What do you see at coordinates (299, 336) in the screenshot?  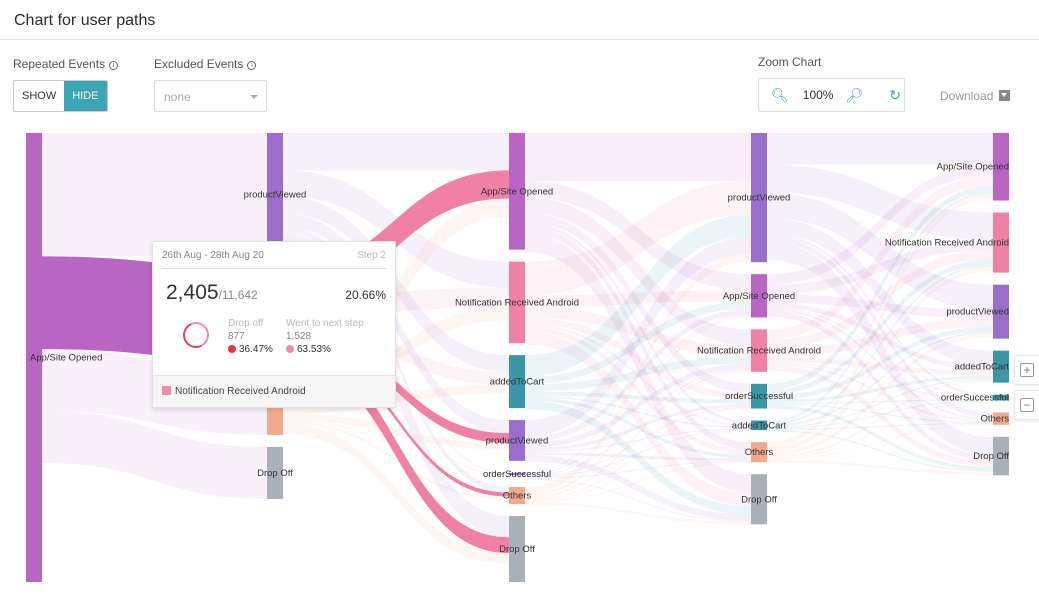 I see `next-step-count: 1,528` at bounding box center [299, 336].